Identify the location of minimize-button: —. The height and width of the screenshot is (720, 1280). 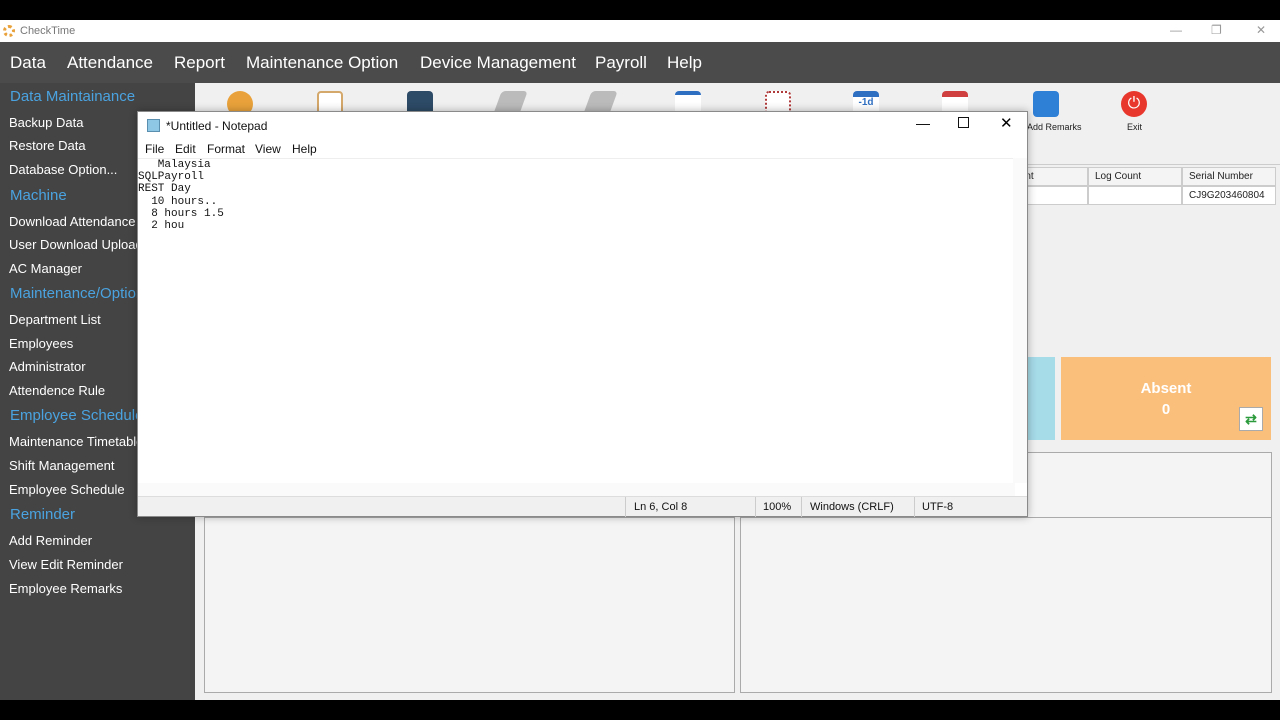
(1176, 30).